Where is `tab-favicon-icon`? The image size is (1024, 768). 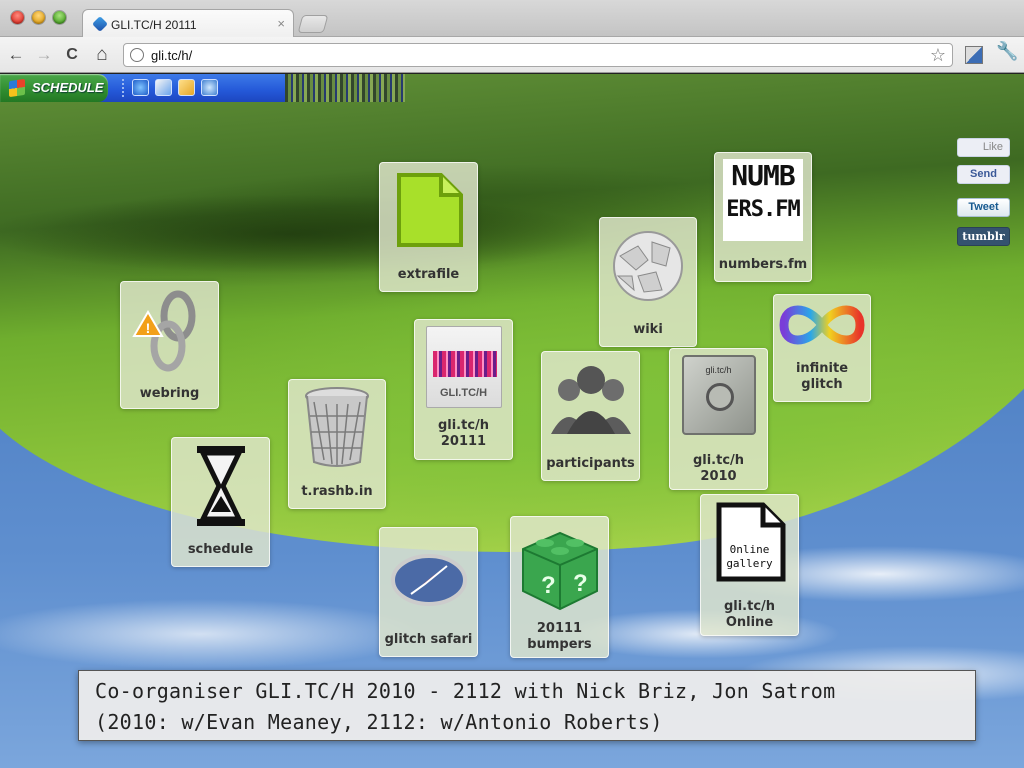 tab-favicon-icon is located at coordinates (100, 24).